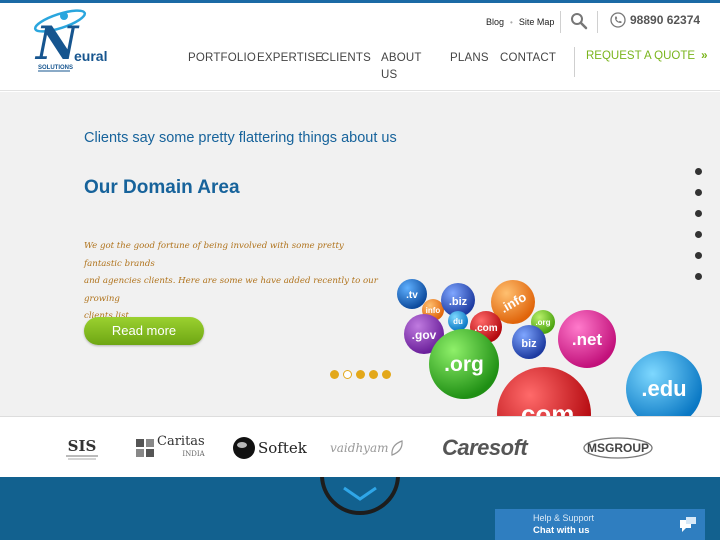 The image size is (720, 540). I want to click on double-chevron-right-icon: », so click(704, 56).